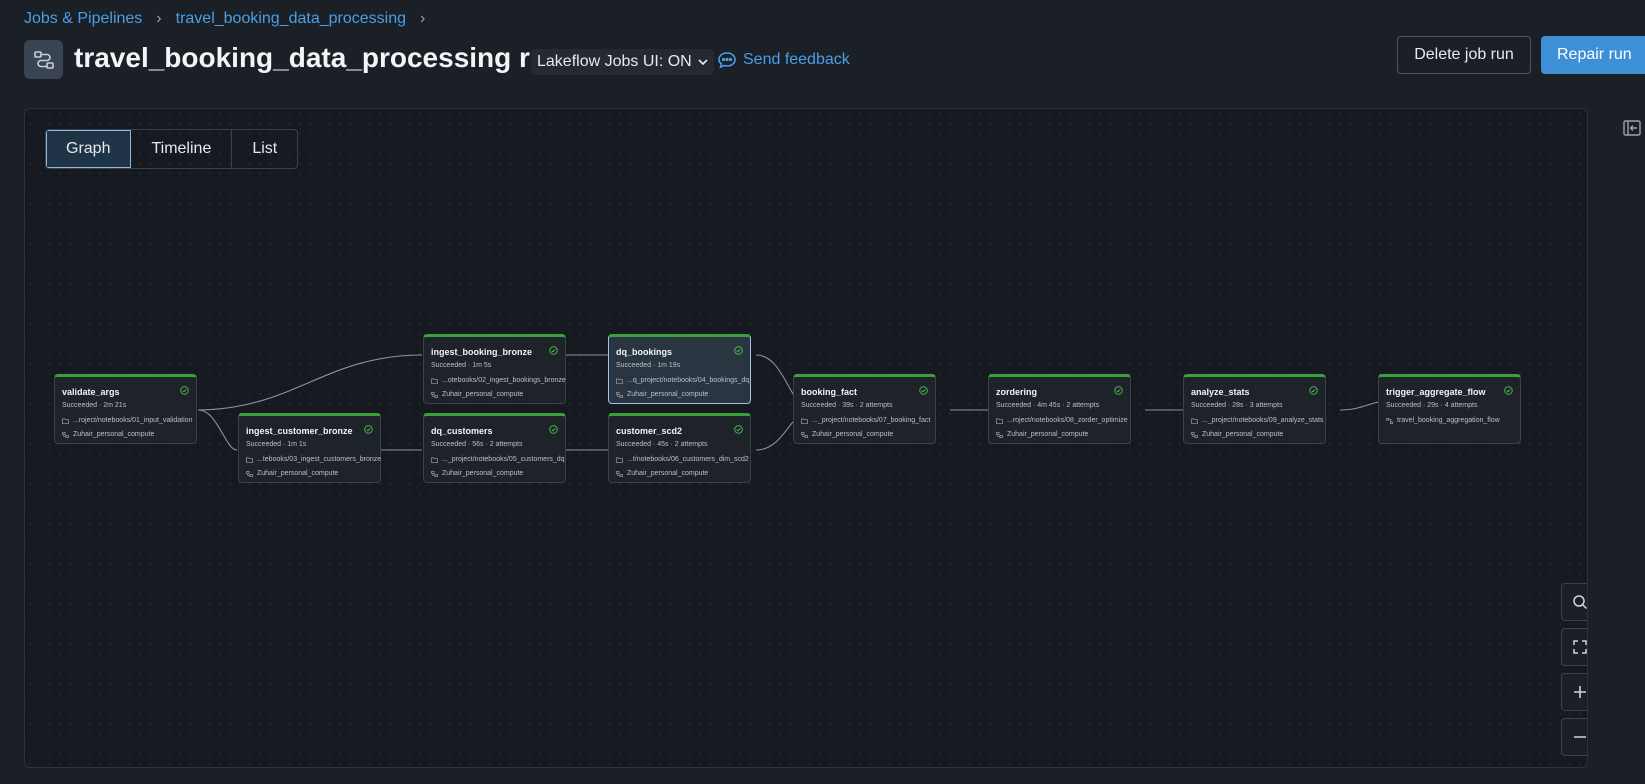 The height and width of the screenshot is (784, 1645). What do you see at coordinates (299, 431) in the screenshot?
I see `task-name: ingest_customer_bronze` at bounding box center [299, 431].